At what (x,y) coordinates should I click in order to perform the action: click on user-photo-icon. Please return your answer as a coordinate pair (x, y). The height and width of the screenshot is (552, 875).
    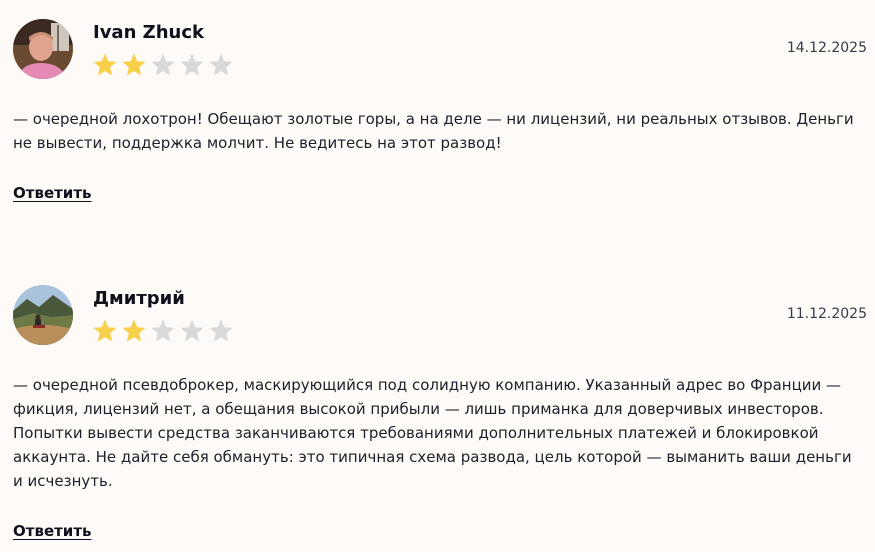
    Looking at the image, I should click on (43, 49).